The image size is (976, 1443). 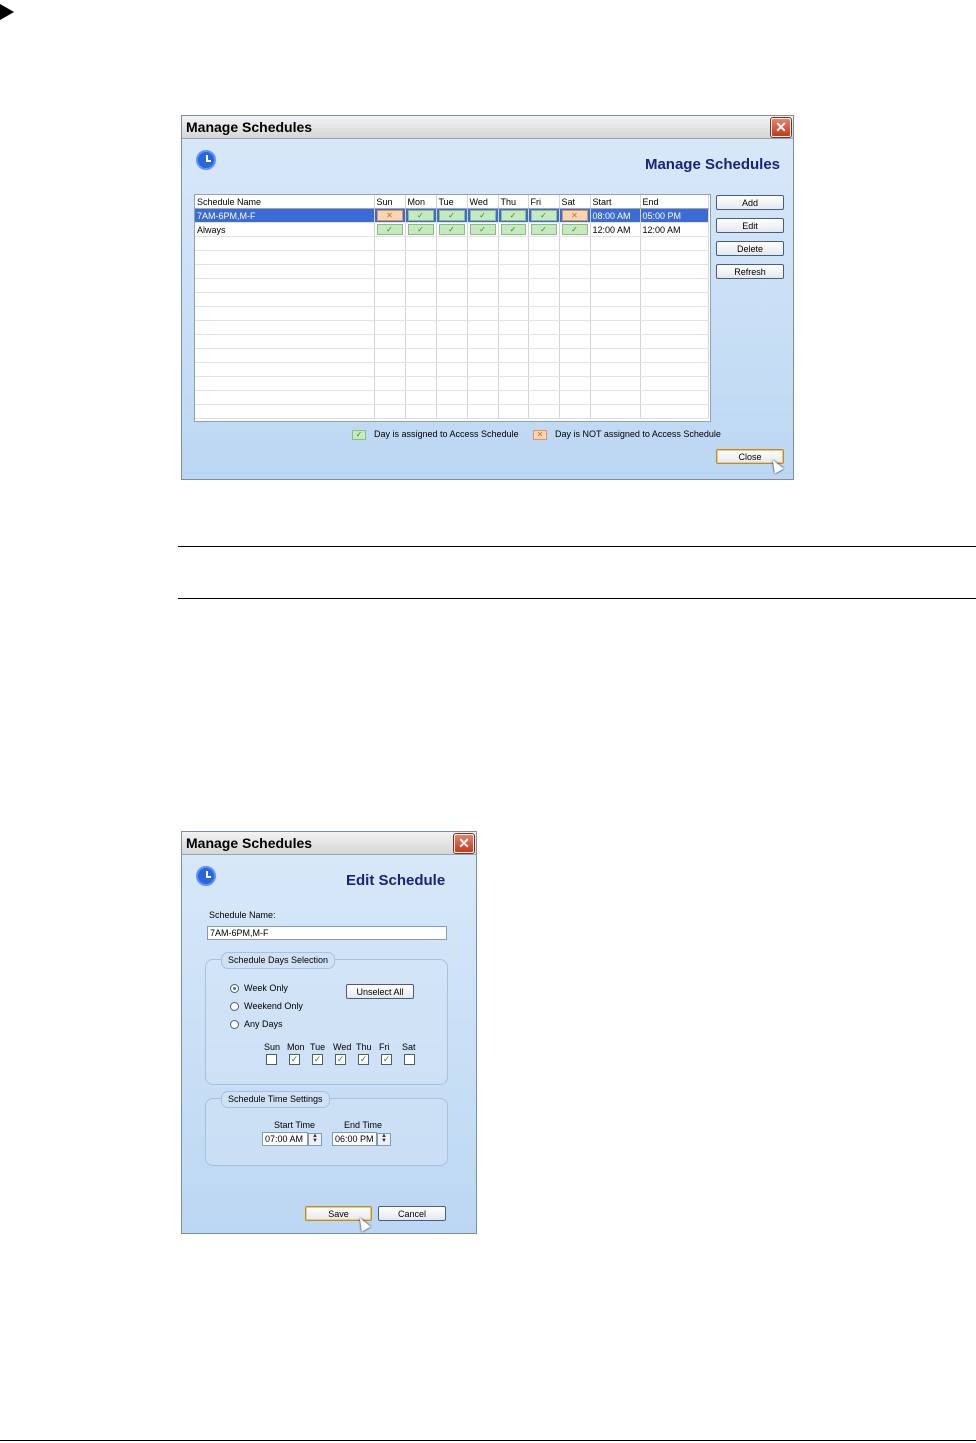 What do you see at coordinates (285, 202) in the screenshot?
I see `column-header: Schedule Name` at bounding box center [285, 202].